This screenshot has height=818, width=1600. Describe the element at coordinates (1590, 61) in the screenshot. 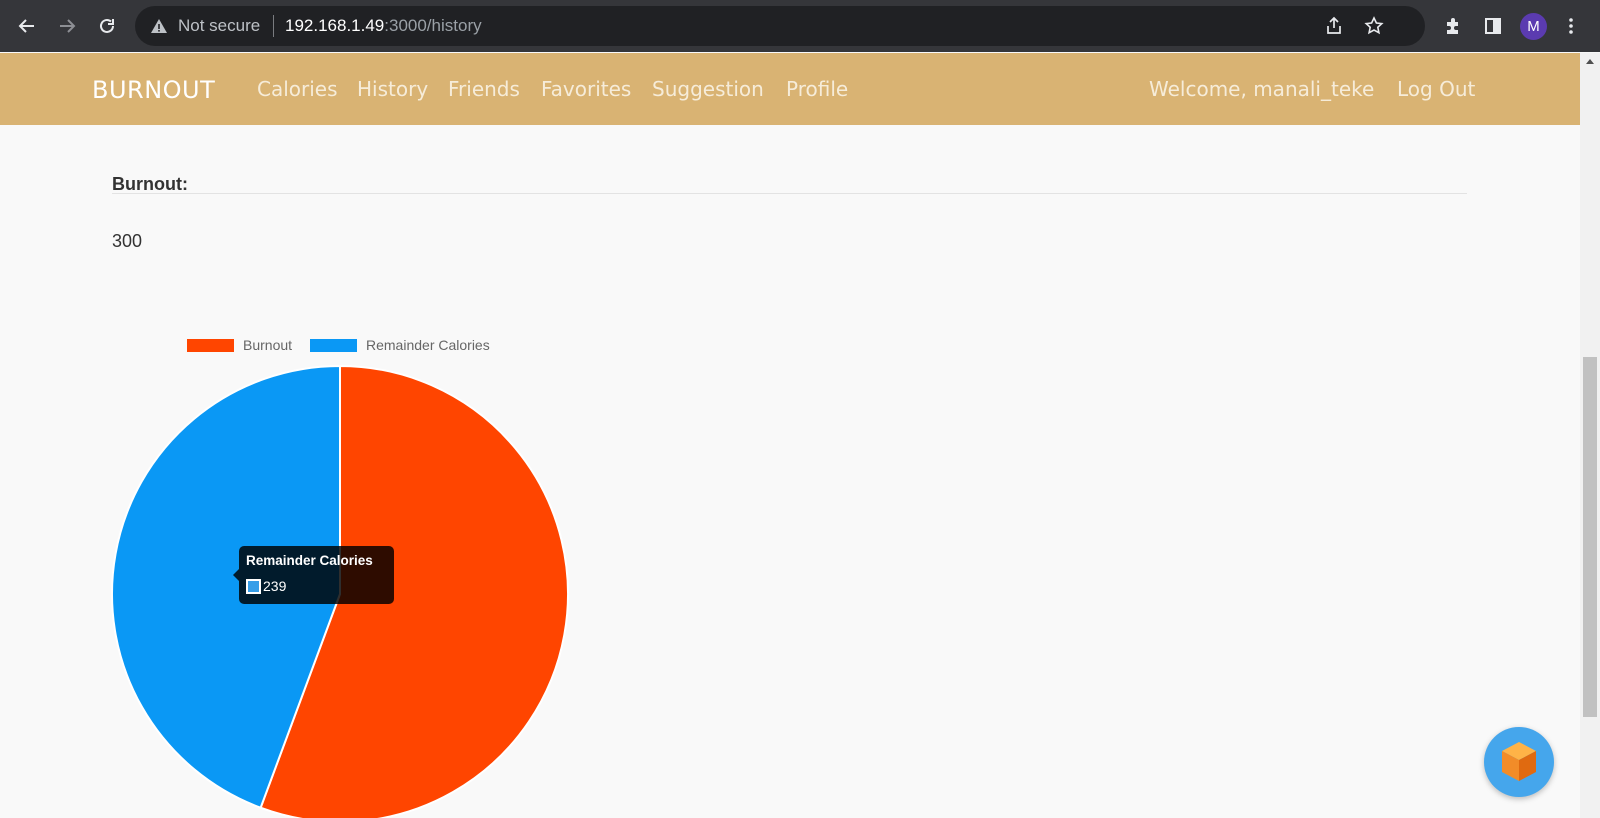

I see `scroll-up-arrow-icon` at that location.